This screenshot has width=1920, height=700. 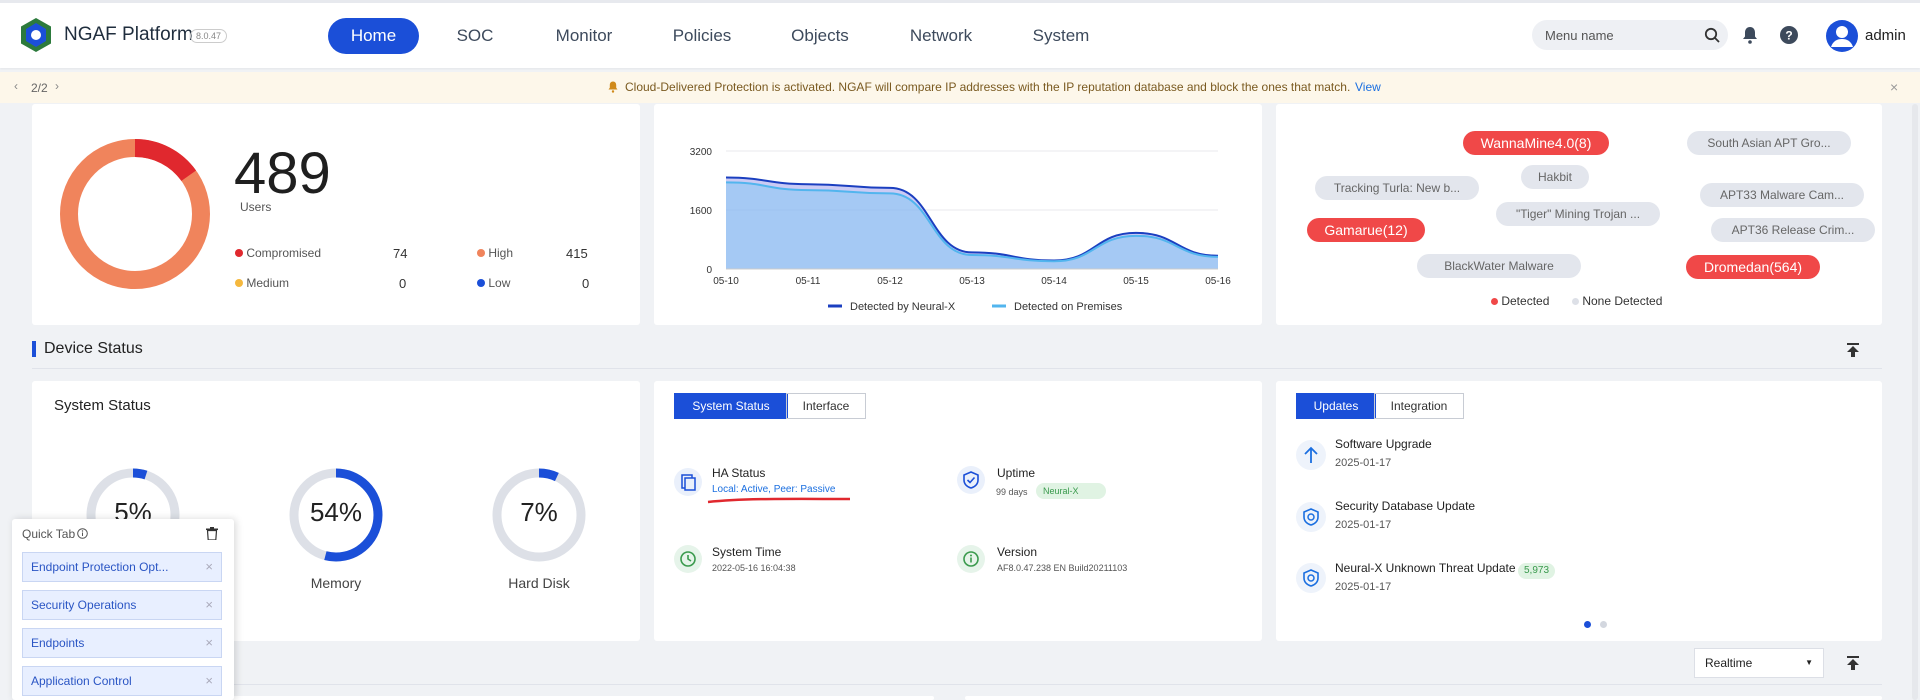 I want to click on nav-system: System, so click(x=1061, y=36).